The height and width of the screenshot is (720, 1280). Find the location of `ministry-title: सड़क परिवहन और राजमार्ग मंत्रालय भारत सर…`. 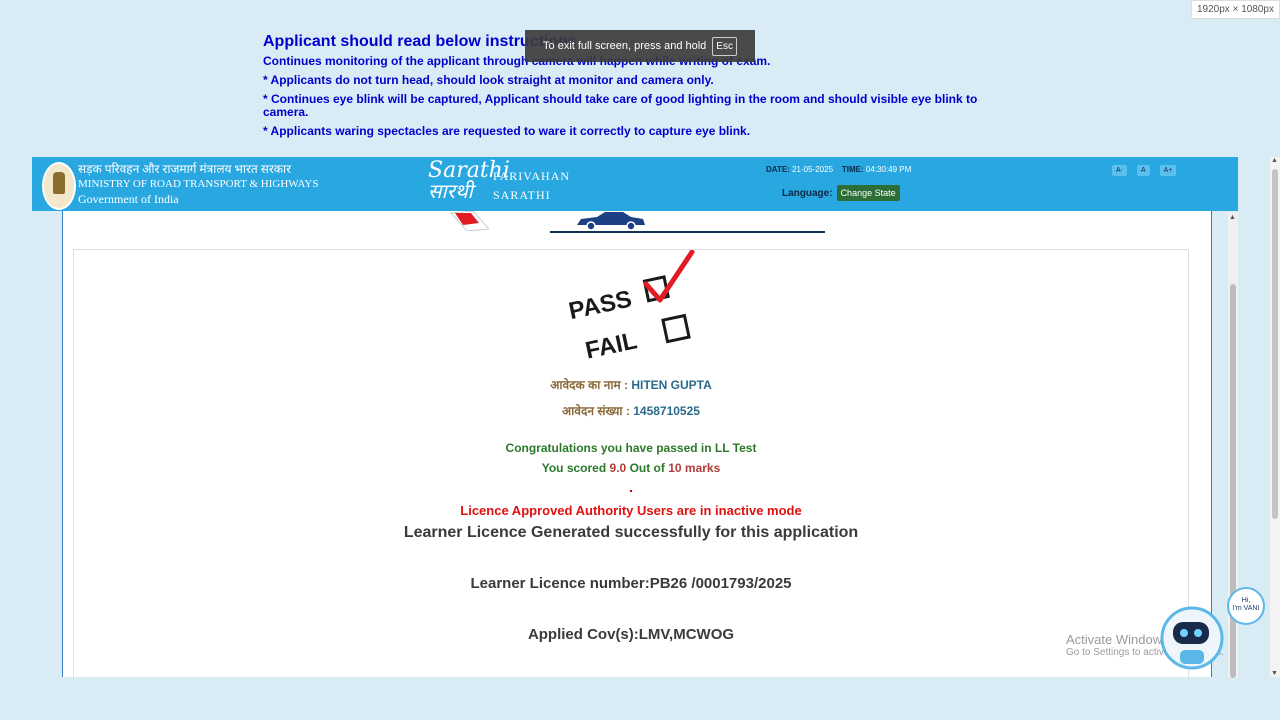

ministry-title: सड़क परिवहन और राजमार्ग मंत्रालय भारत सर… is located at coordinates (198, 184).